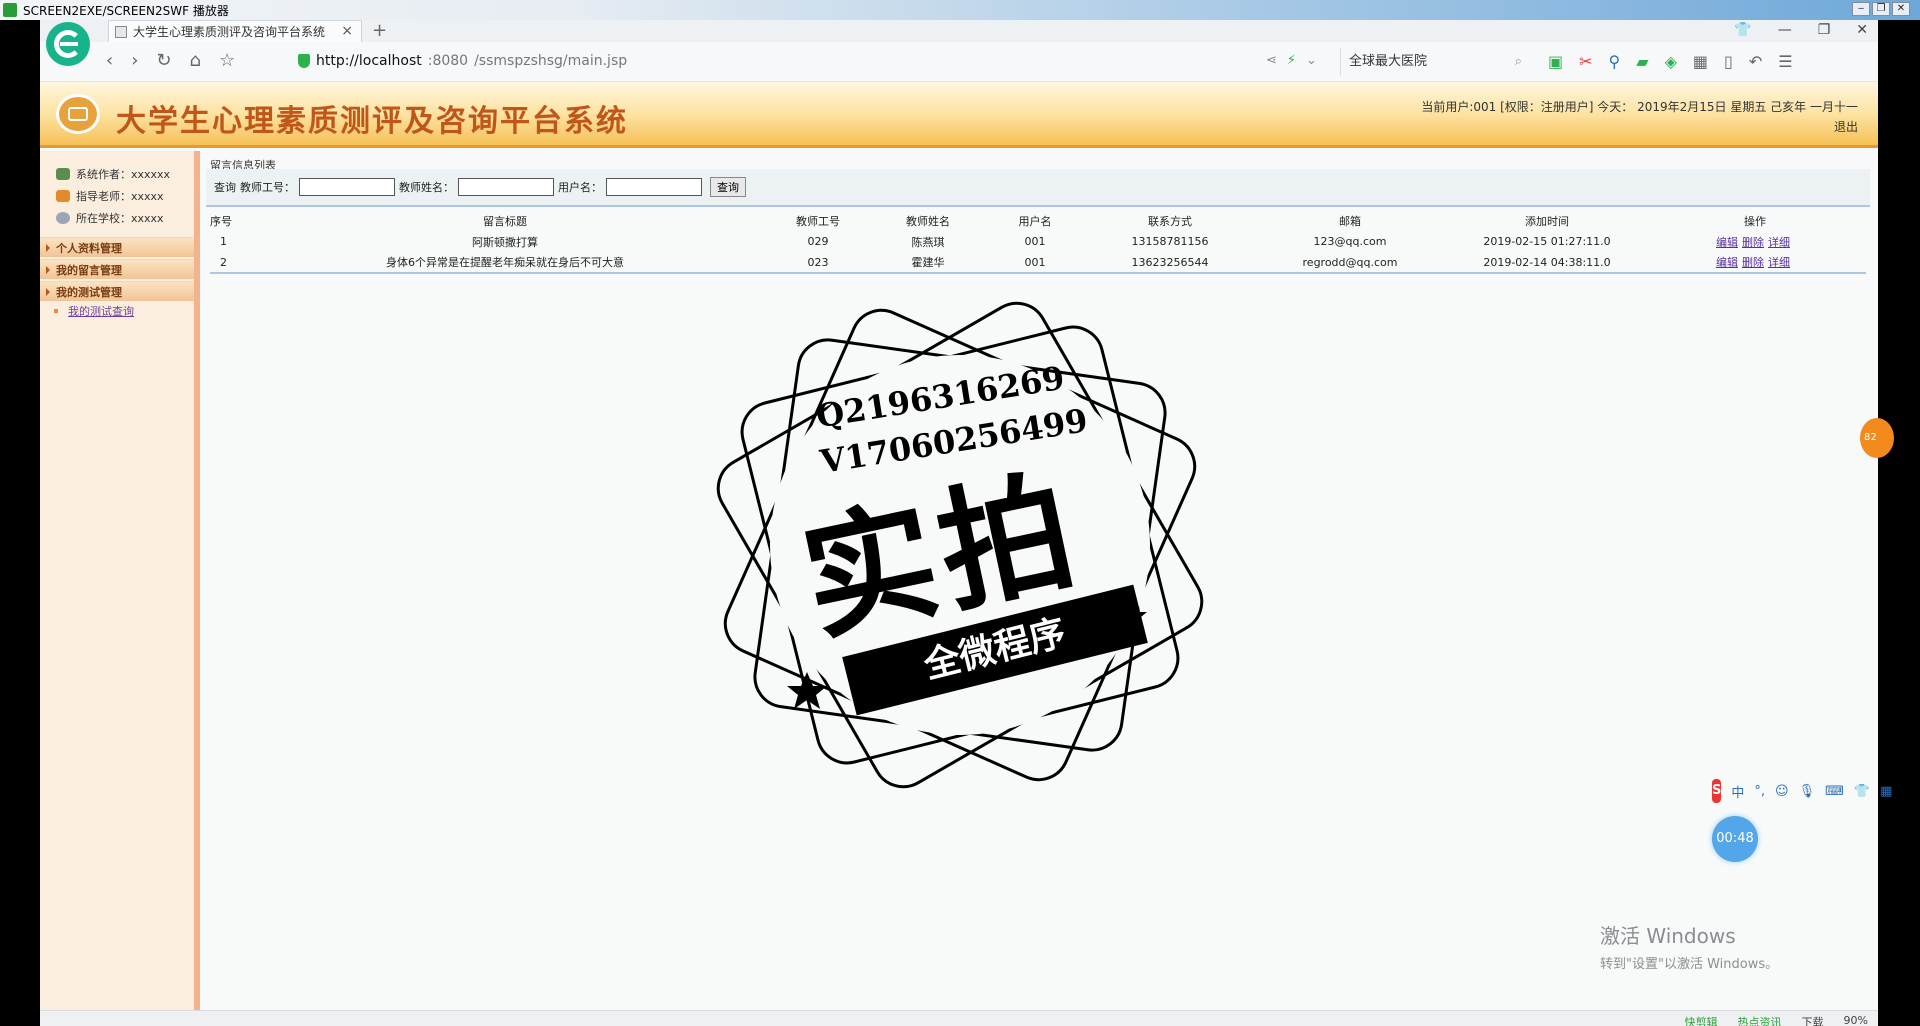  What do you see at coordinates (1737, 791) in the screenshot?
I see `ime-lang-toggle: 中` at bounding box center [1737, 791].